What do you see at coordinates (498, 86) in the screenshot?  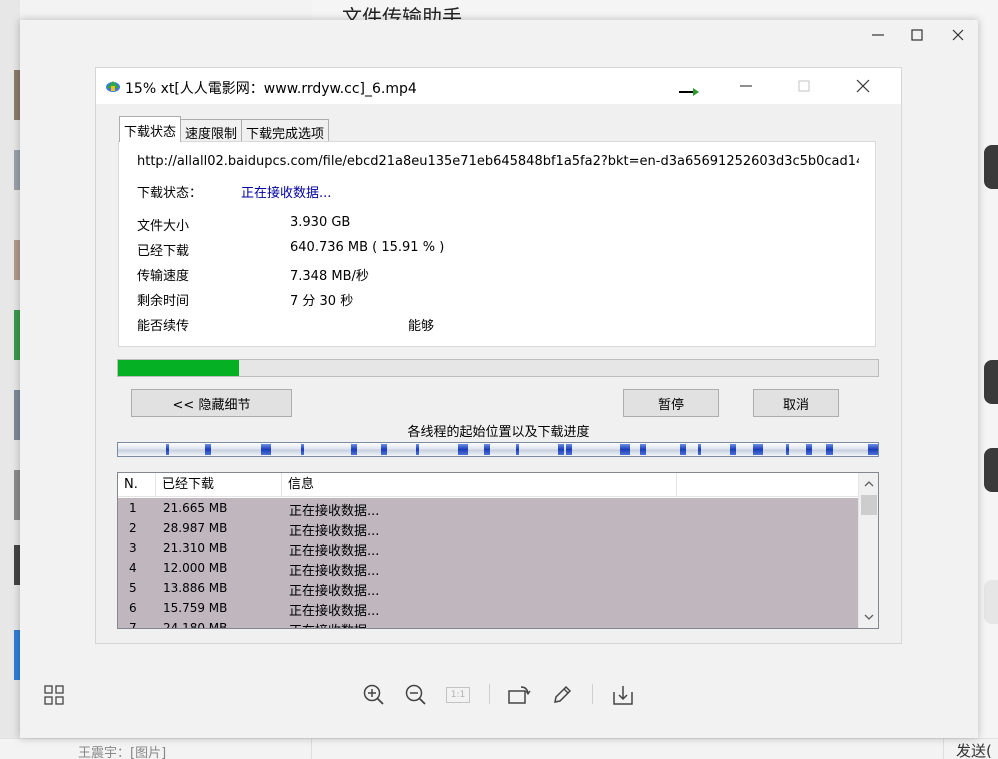 I see `dialog-title-bar: 15% xt[人人電影网：www.rrdyw.cc]_6.mp4` at bounding box center [498, 86].